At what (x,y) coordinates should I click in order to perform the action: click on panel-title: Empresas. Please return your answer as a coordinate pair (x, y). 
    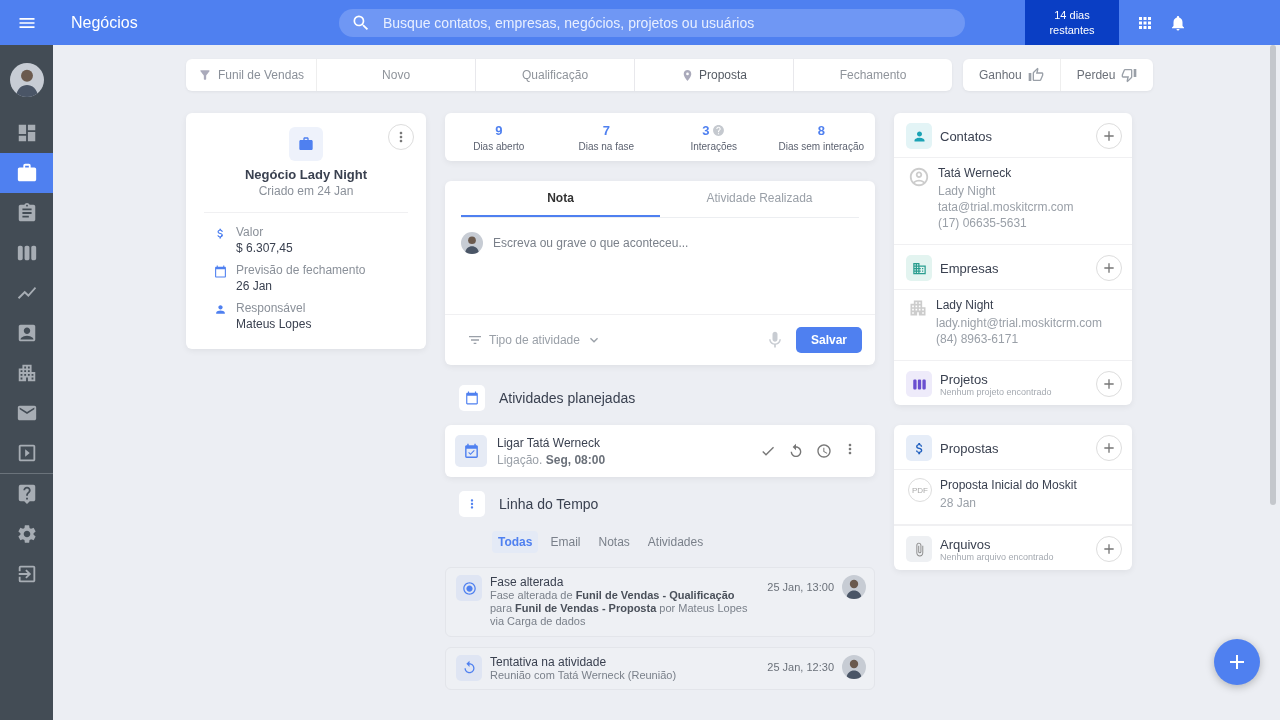
    Looking at the image, I should click on (969, 268).